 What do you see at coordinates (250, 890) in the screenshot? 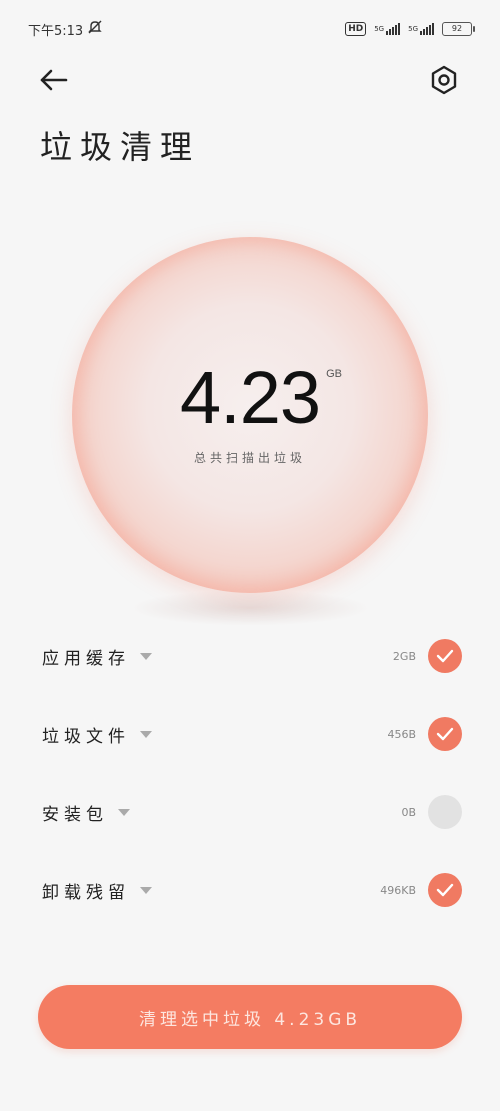
I see `list-item-uninstall-residue: 卸载残留 496KB` at bounding box center [250, 890].